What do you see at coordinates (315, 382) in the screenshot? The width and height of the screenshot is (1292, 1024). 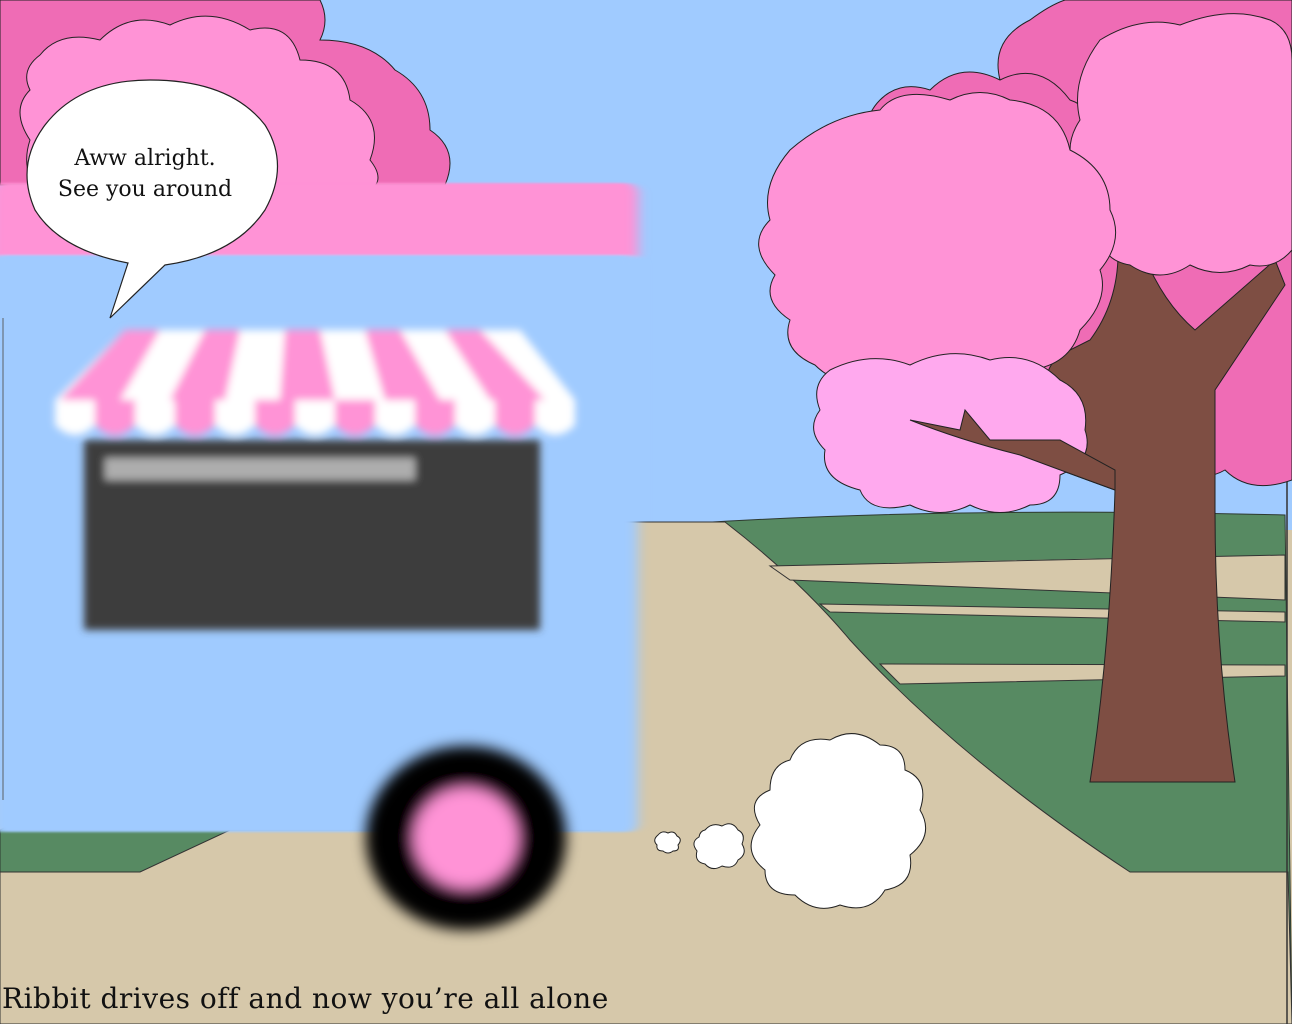 I see `awning` at bounding box center [315, 382].